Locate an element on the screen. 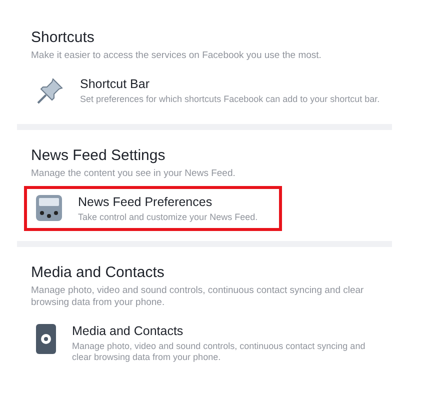  section-title: News Feed Settings is located at coordinates (98, 156).